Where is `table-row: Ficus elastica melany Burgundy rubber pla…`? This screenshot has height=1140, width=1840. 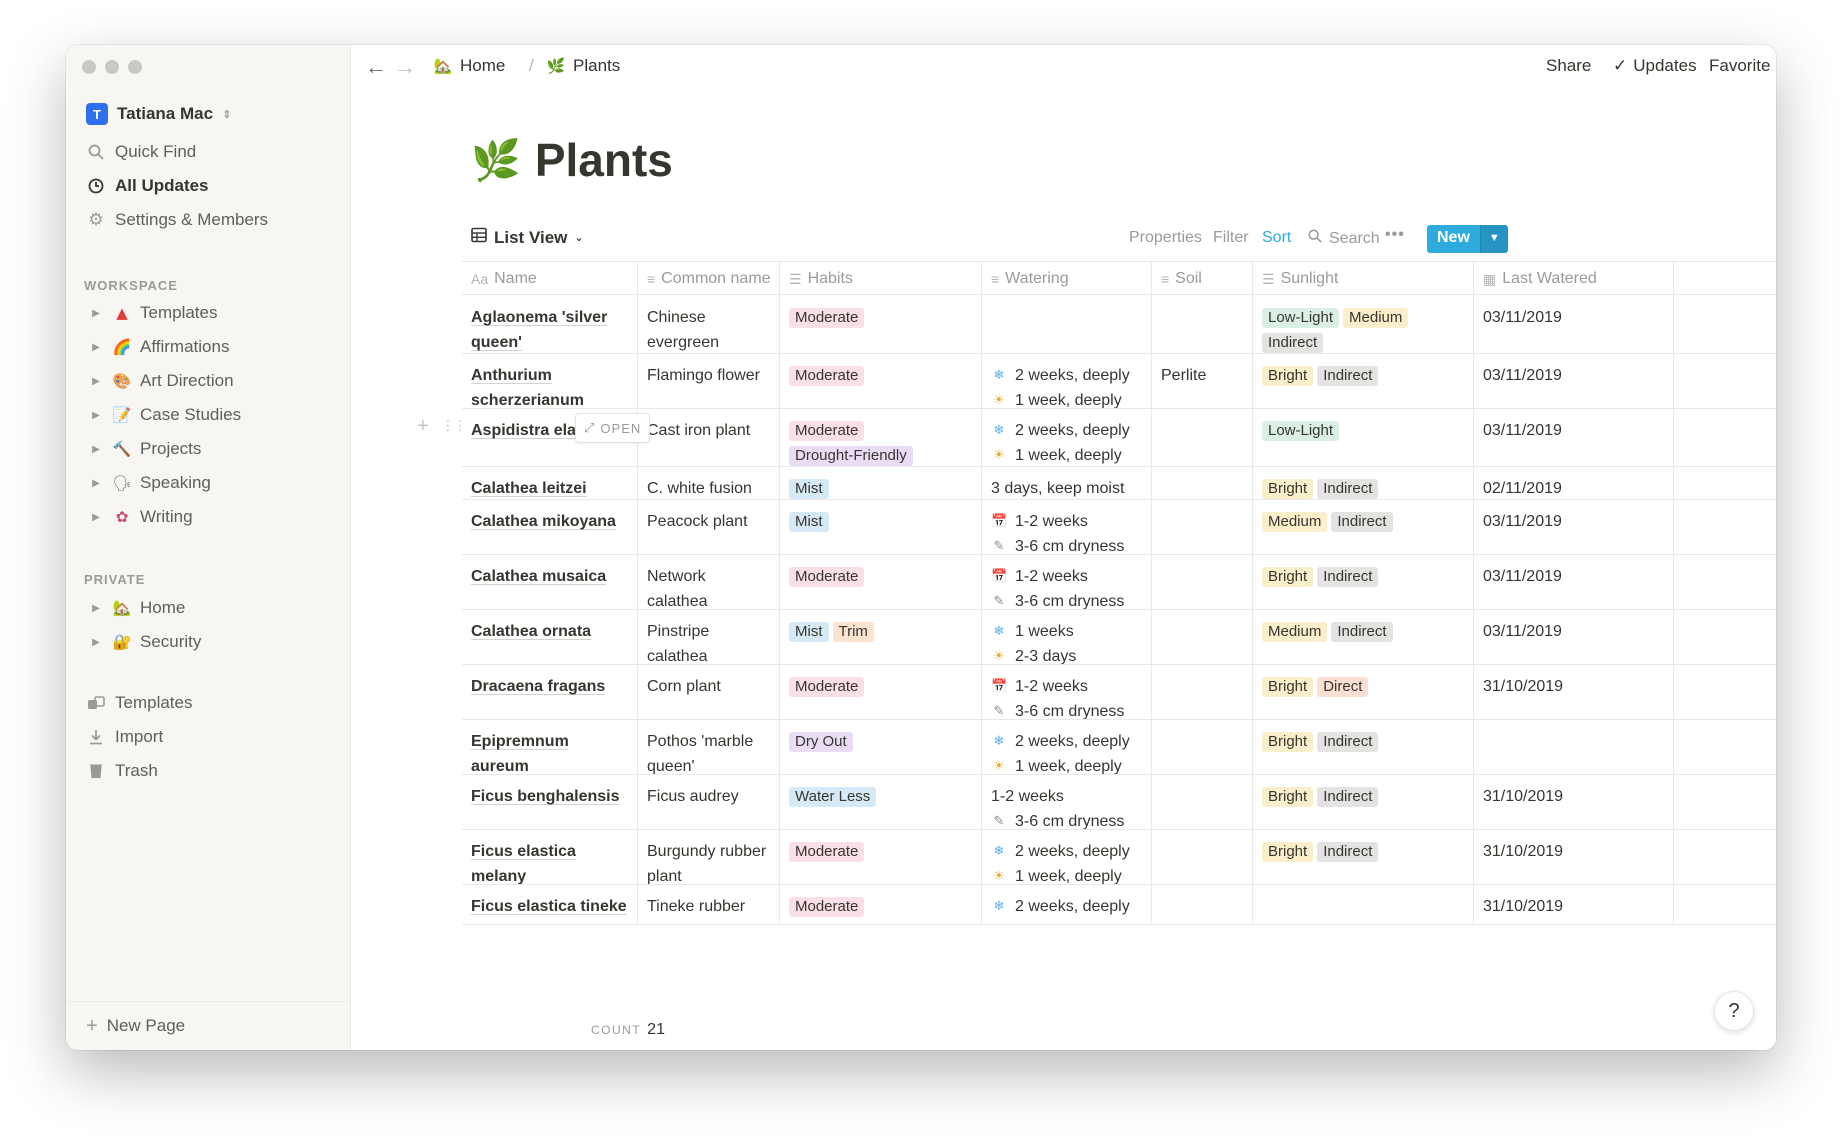 table-row: Ficus elastica melany Burgundy rubber pla… is located at coordinates (1119, 857).